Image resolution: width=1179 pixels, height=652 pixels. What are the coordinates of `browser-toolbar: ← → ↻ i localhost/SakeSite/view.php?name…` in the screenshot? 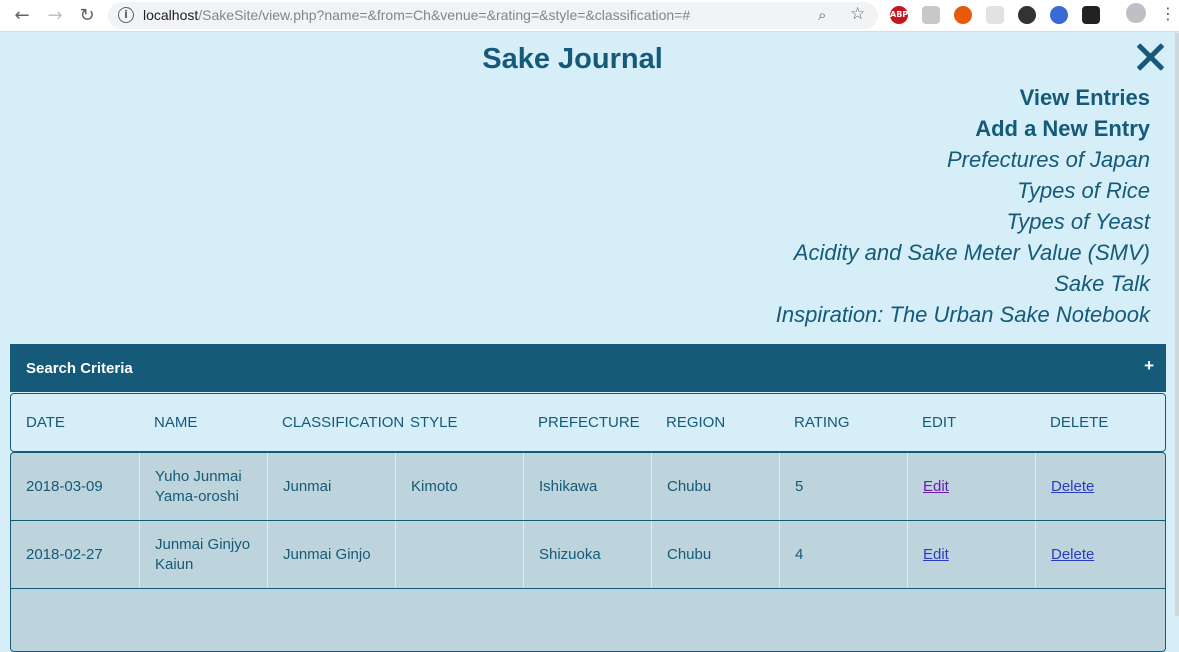 It's located at (589, 16).